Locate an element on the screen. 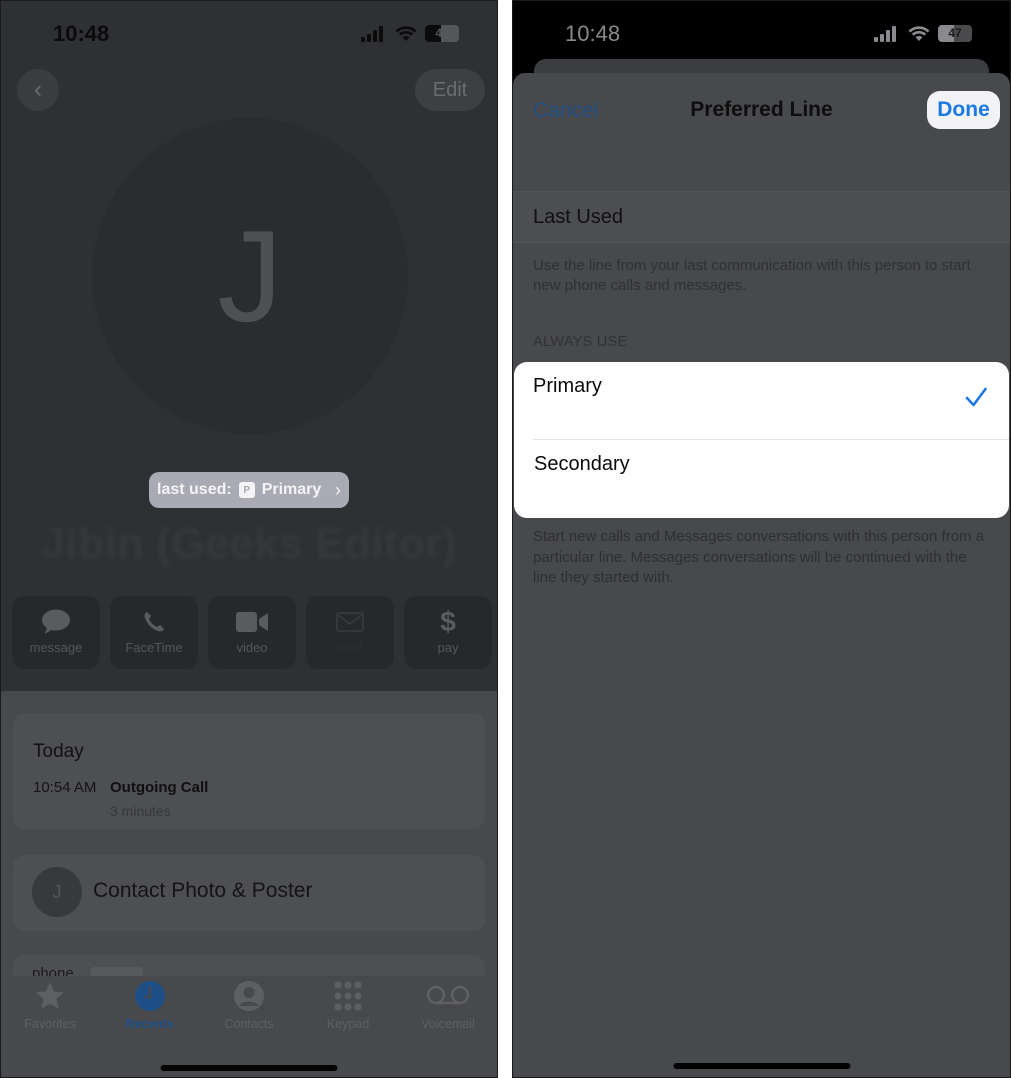  tab-recents: Recents is located at coordinates (150, 1005).